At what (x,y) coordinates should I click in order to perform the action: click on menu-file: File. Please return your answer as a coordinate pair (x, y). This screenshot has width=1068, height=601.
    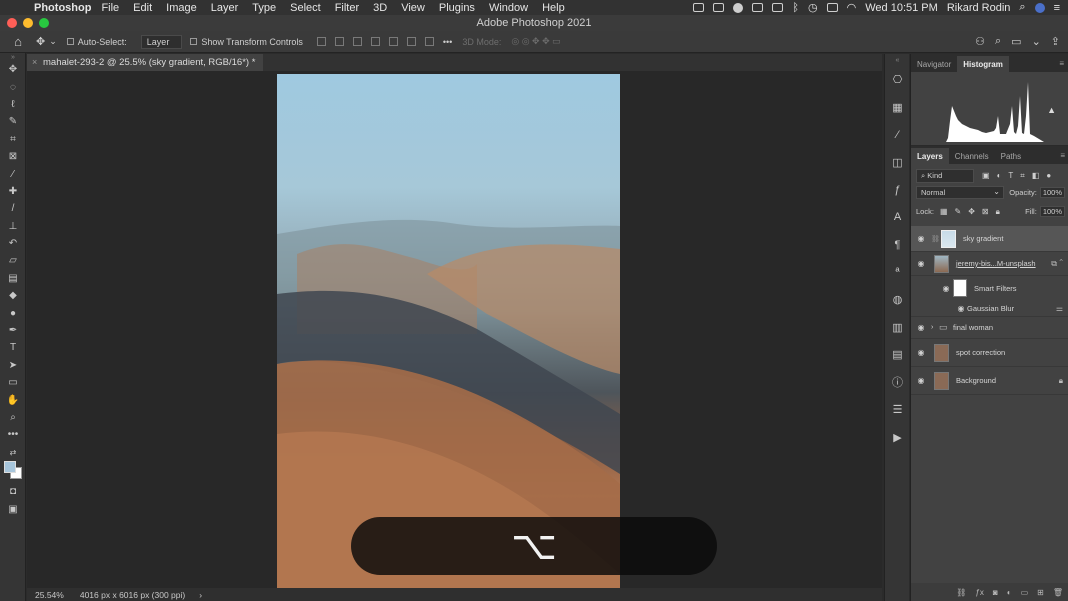
    Looking at the image, I should click on (110, 8).